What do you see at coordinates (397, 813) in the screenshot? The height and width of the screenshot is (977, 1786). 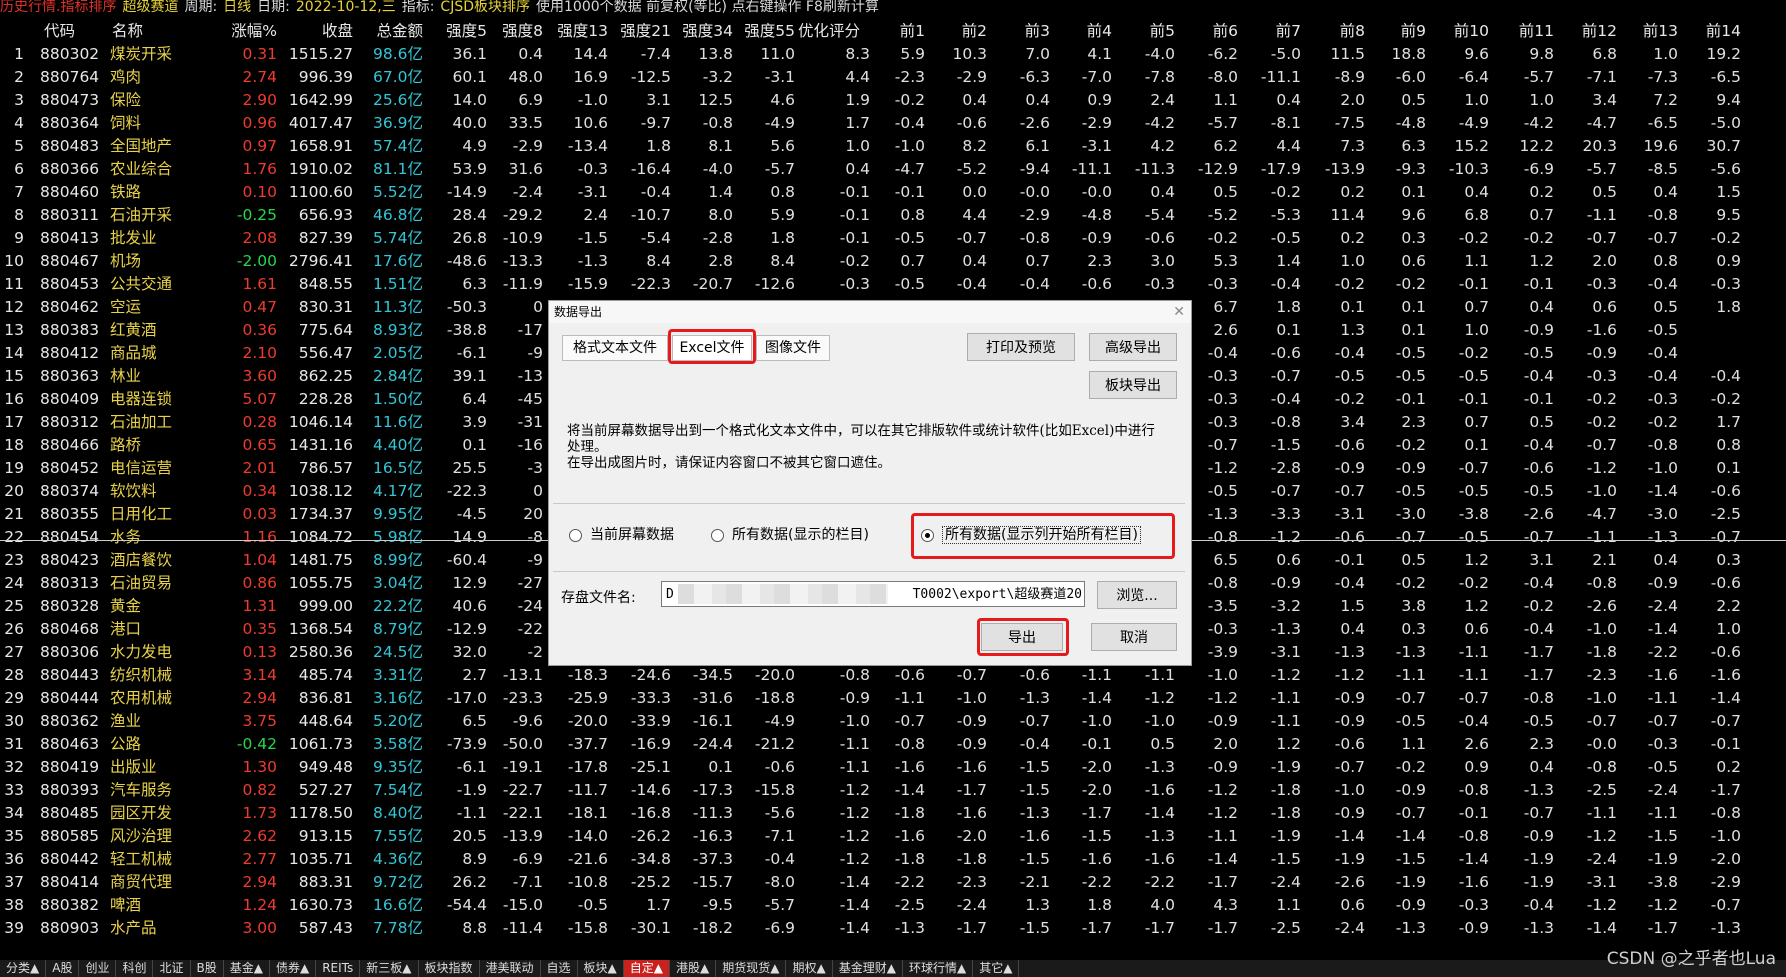 I see `total-amount: 8.40亿` at bounding box center [397, 813].